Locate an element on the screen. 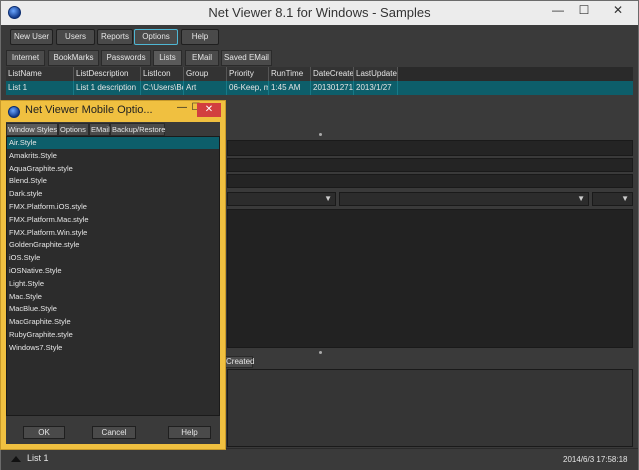 The image size is (639, 470). dialog-footer: OK Cancel Help is located at coordinates (113, 431).